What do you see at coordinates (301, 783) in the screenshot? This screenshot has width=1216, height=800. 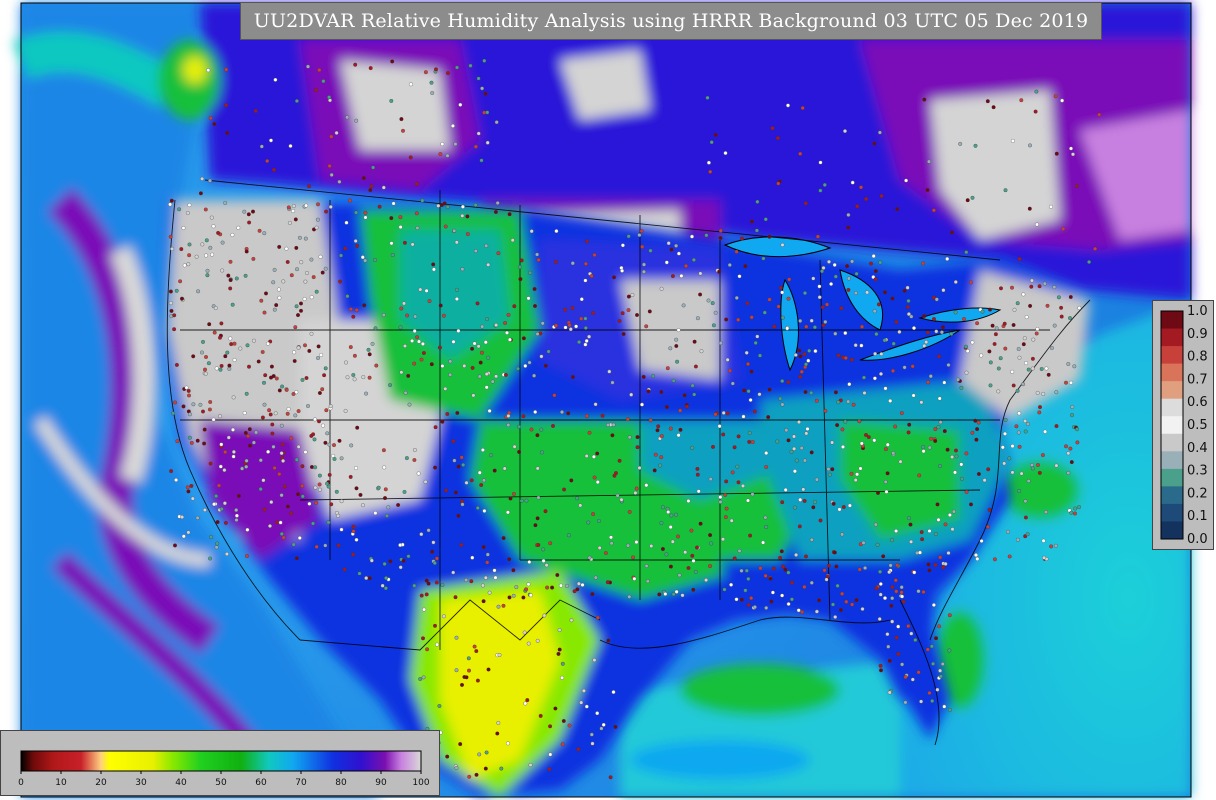 I see `humidity-tick-label: 70` at bounding box center [301, 783].